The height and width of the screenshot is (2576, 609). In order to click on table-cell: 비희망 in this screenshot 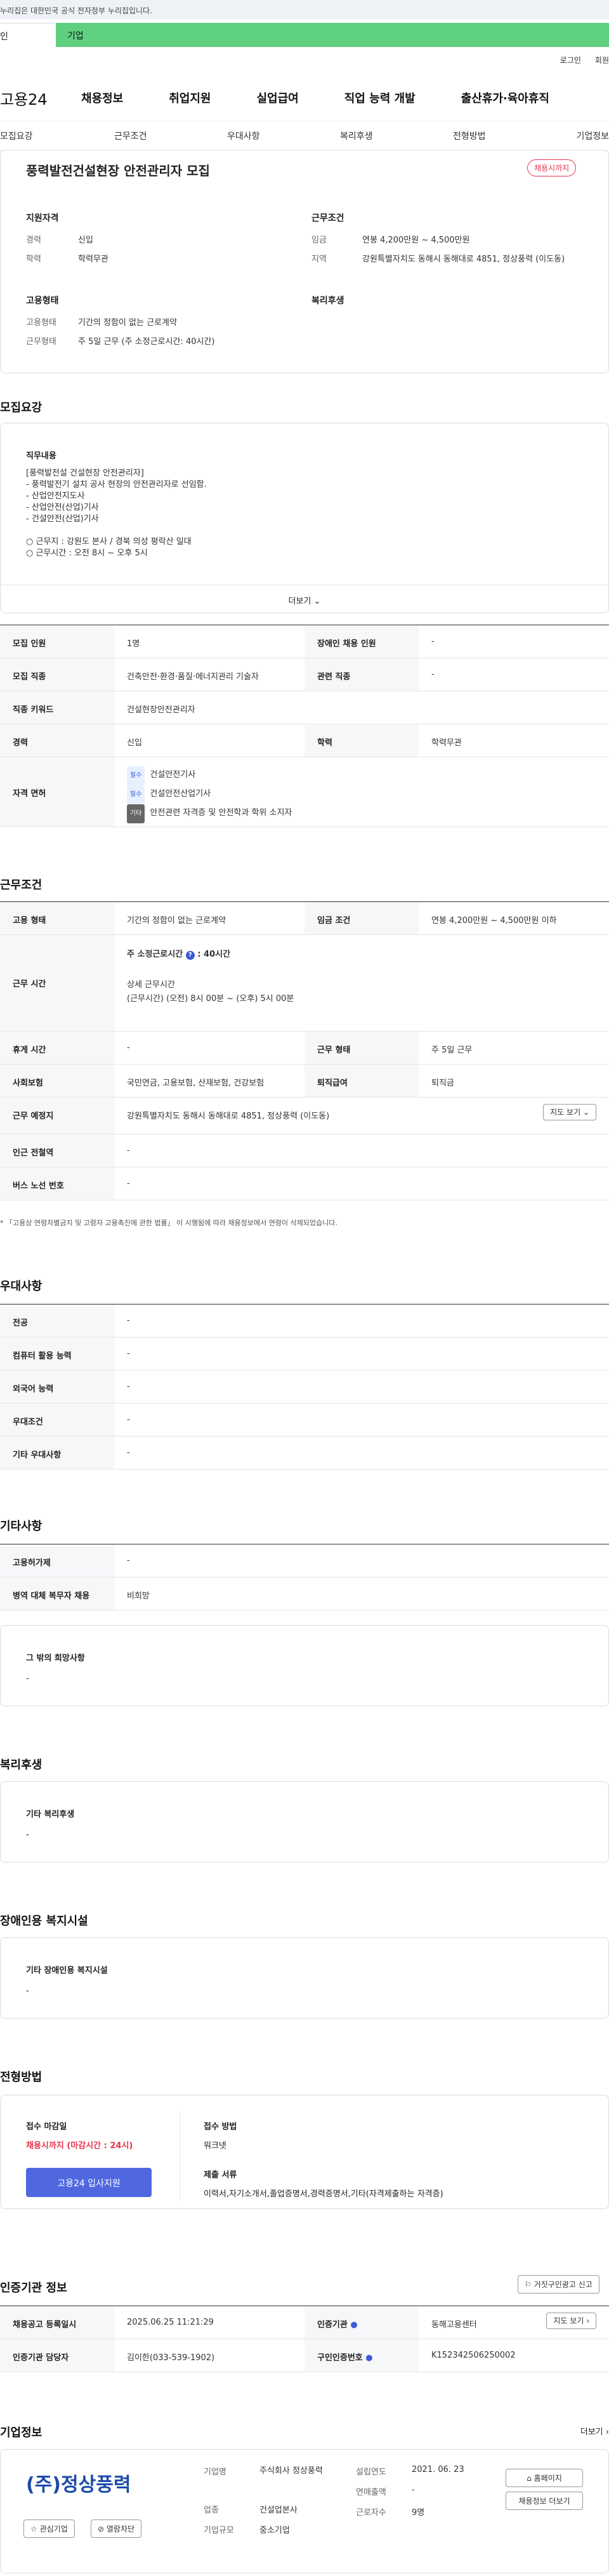, I will do `click(139, 1596)`.